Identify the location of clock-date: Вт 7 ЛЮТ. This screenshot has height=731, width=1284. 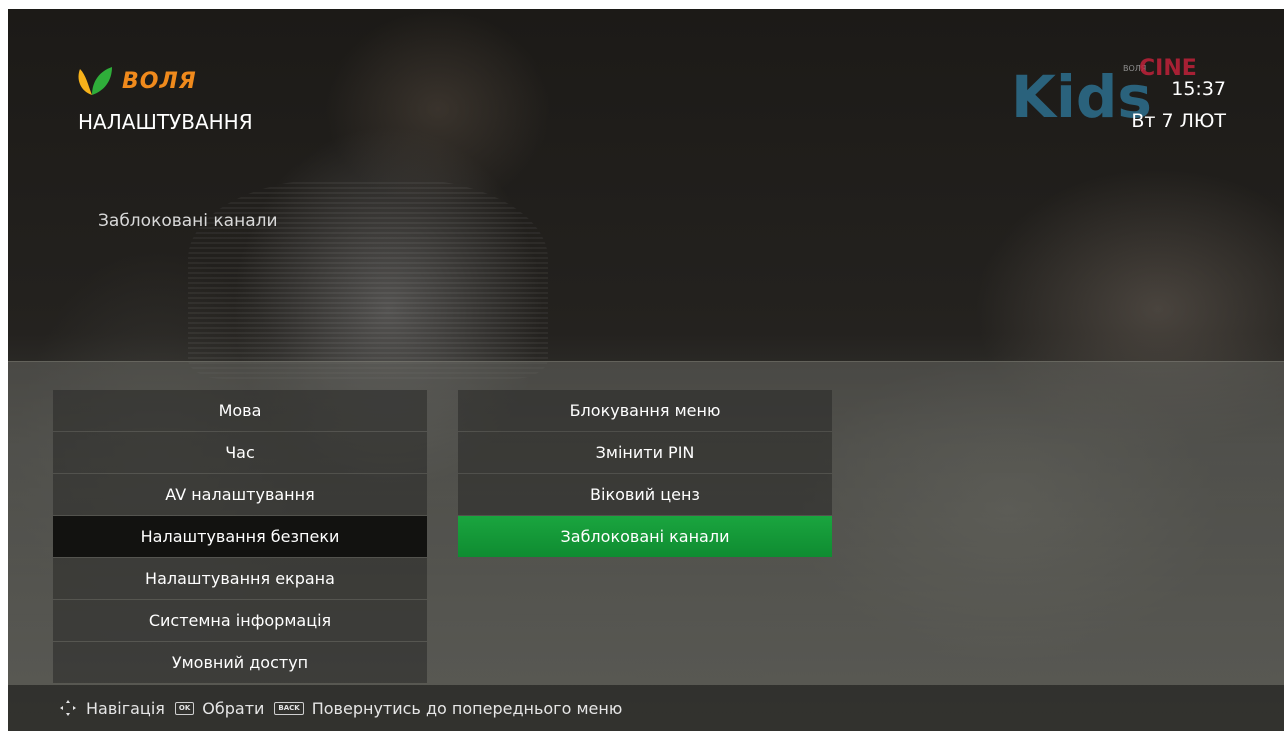
(1178, 121).